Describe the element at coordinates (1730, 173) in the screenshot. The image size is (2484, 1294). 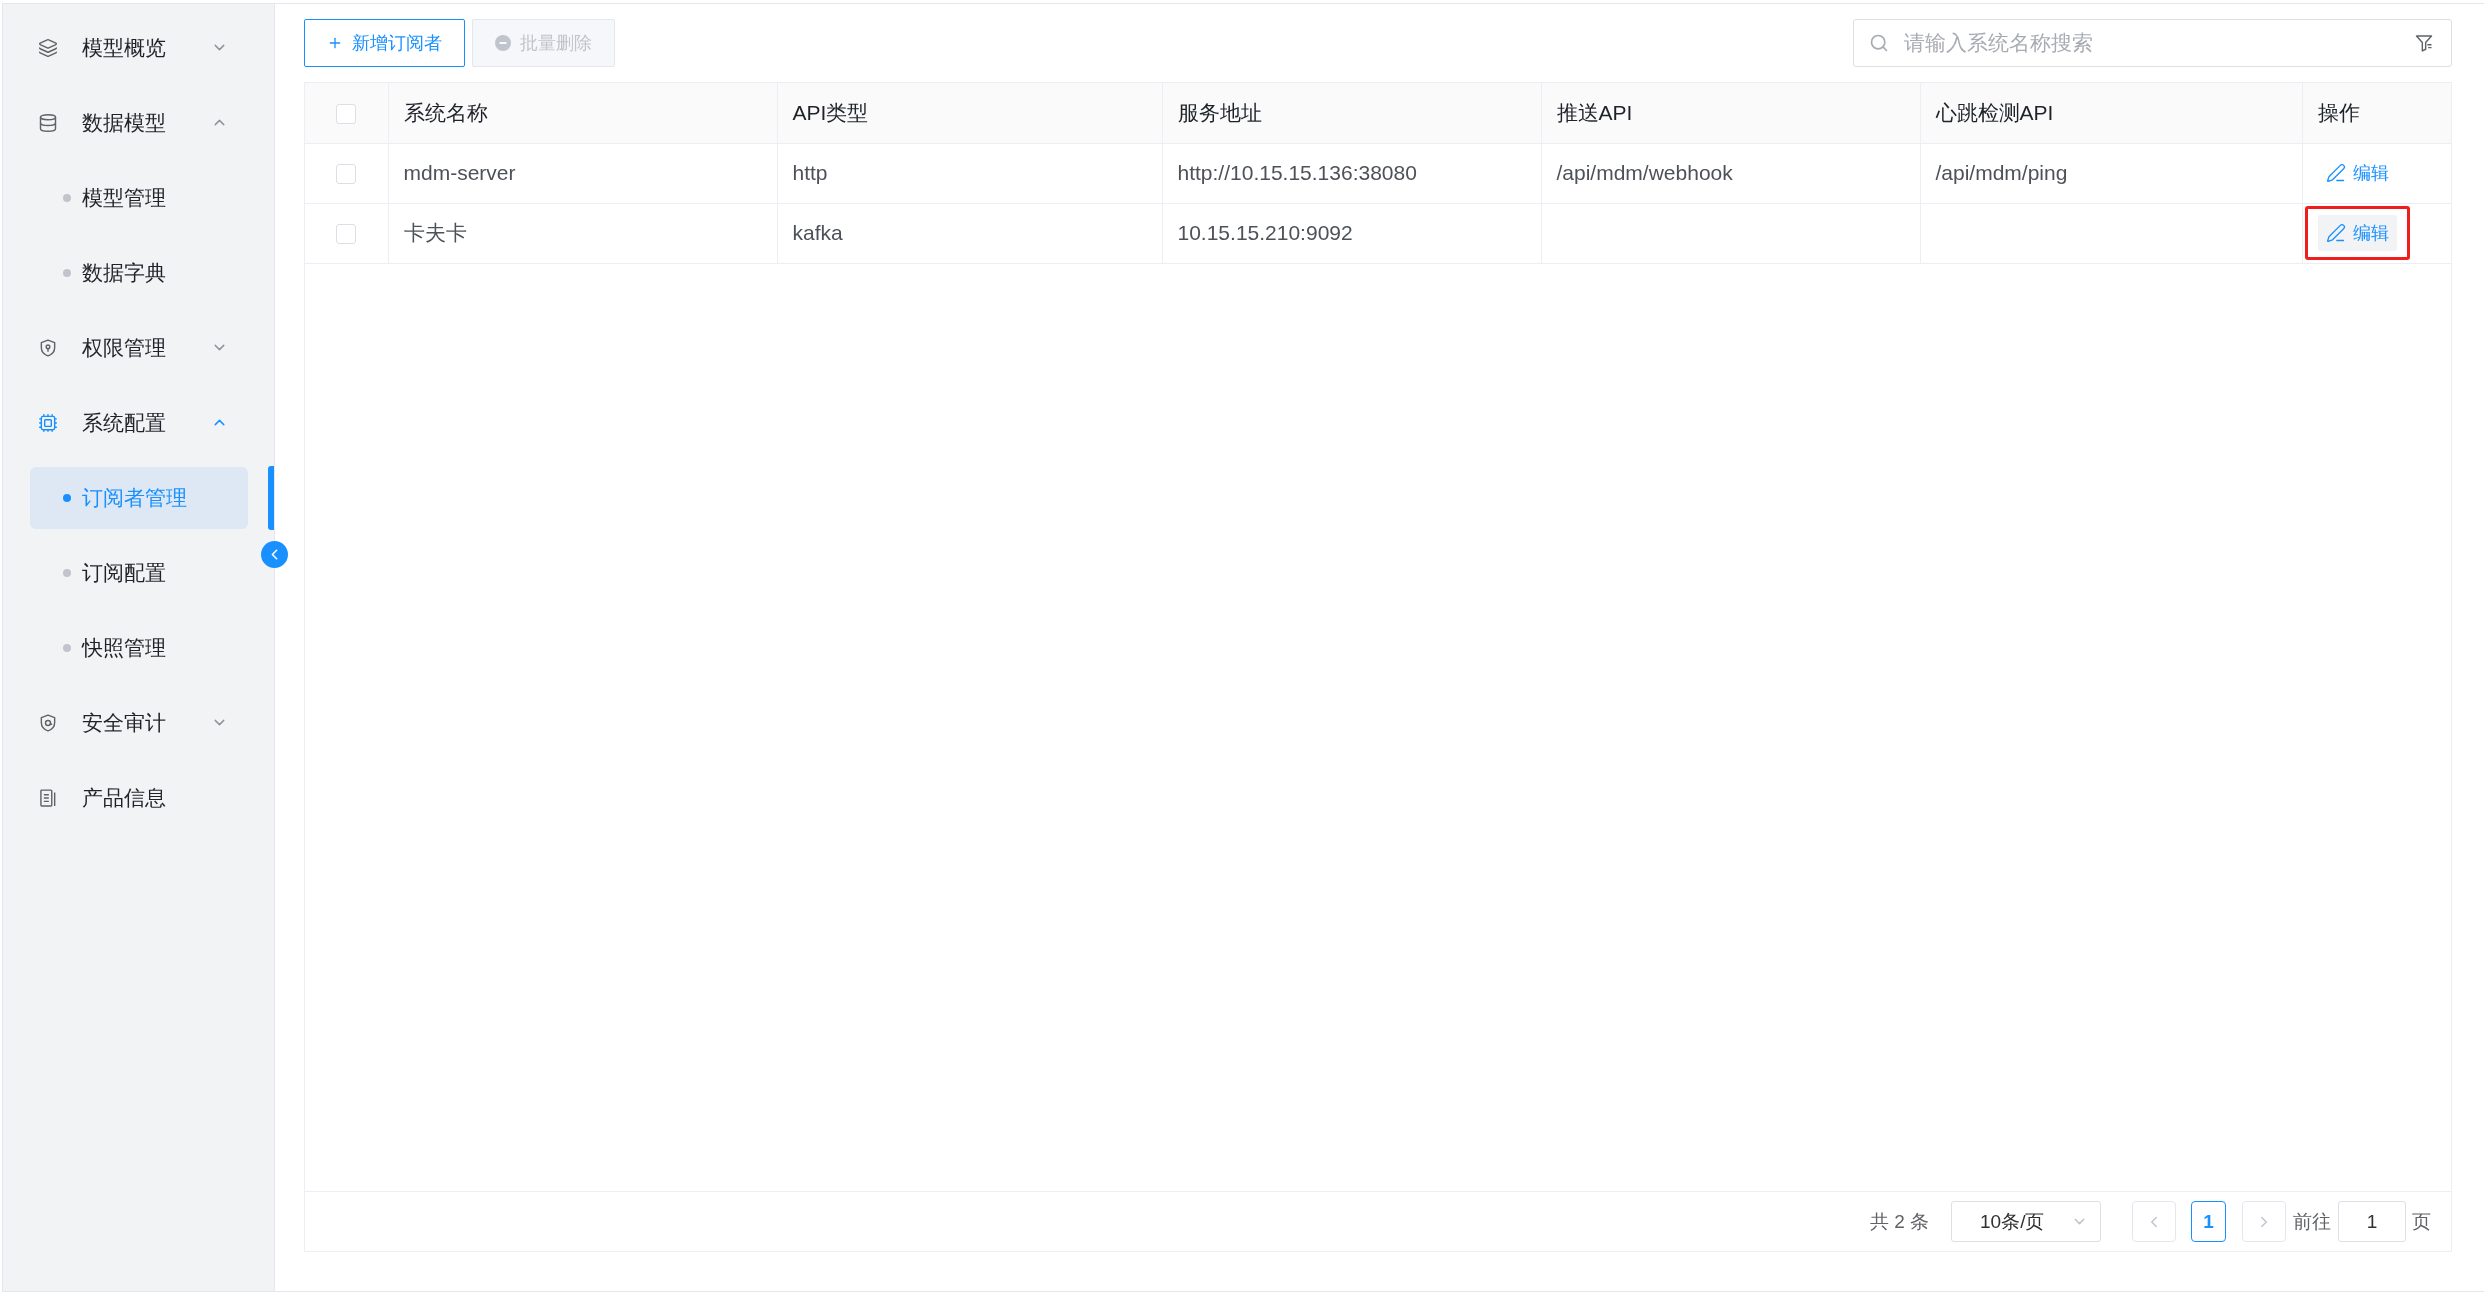
I see `table-cell: /api/mdm/webhook` at that location.